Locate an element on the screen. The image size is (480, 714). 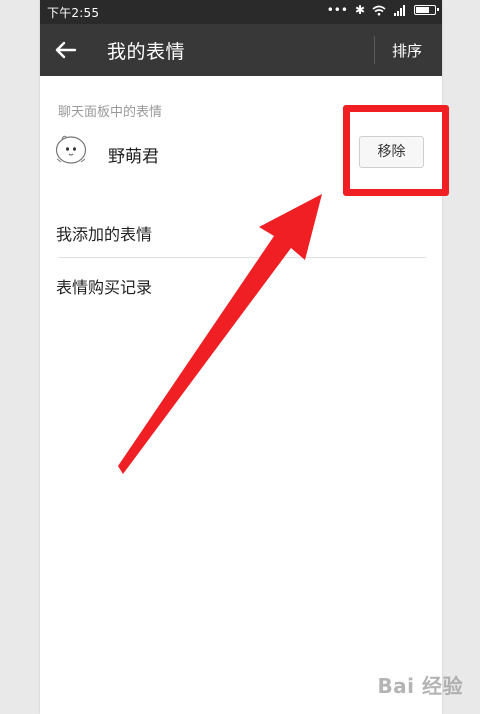
annotation-highlight-box is located at coordinates (396, 150).